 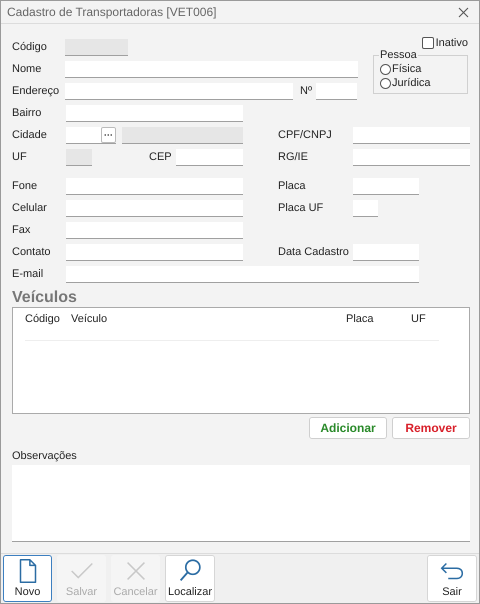 I want to click on input-field: ···, so click(x=91, y=135).